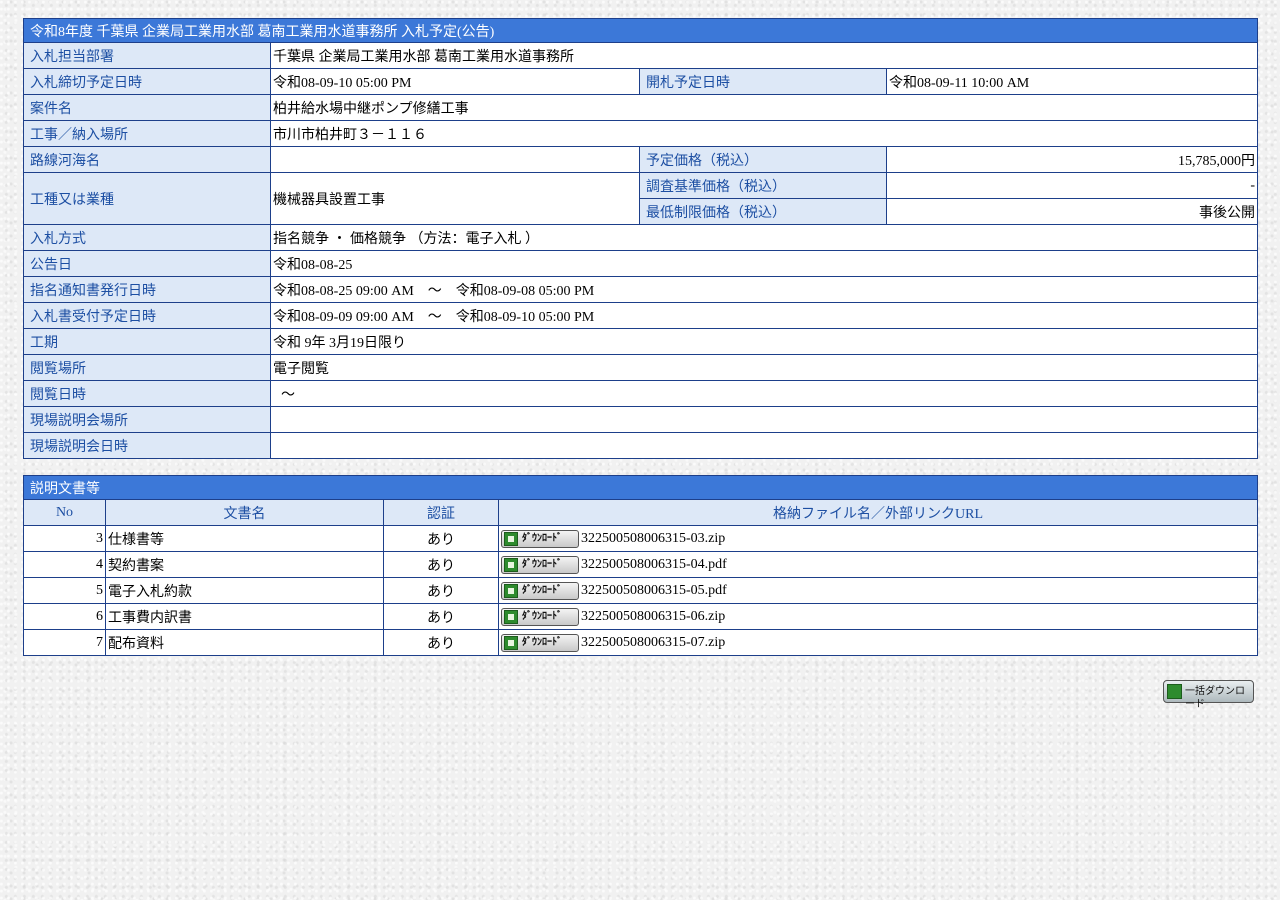 This screenshot has height=900, width=1280. What do you see at coordinates (764, 133) in the screenshot?
I see `location-value: 市川市柏井町３－１１６` at bounding box center [764, 133].